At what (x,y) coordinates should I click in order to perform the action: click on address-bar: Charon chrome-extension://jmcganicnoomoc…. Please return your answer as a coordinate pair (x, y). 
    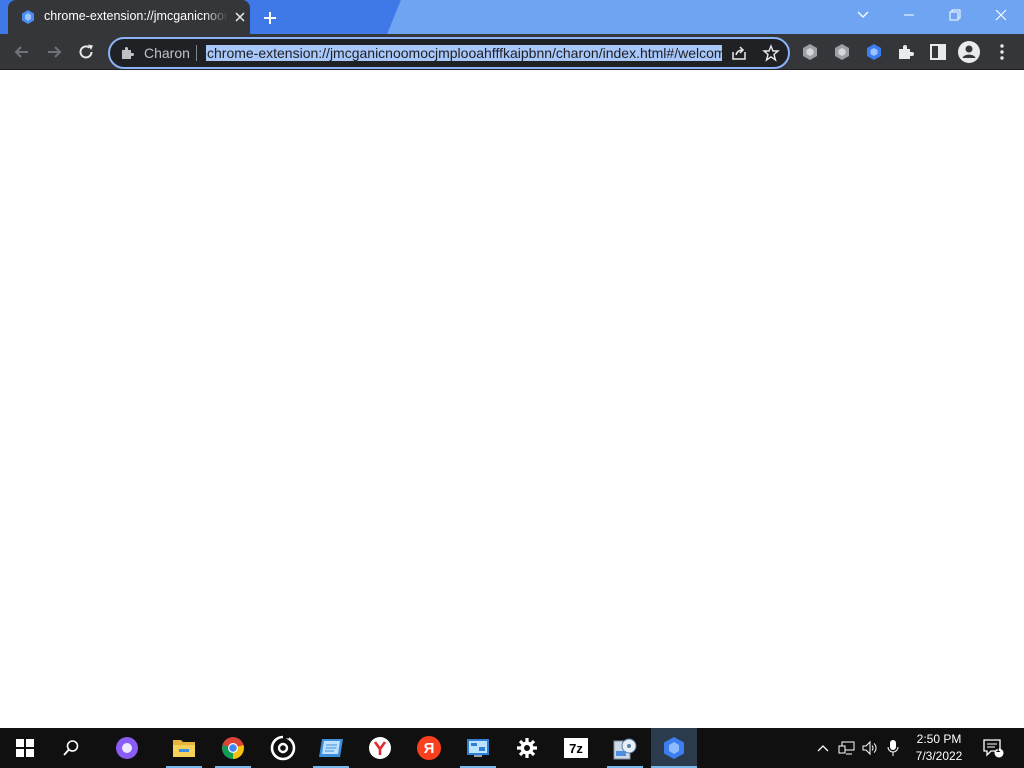
    Looking at the image, I should click on (449, 53).